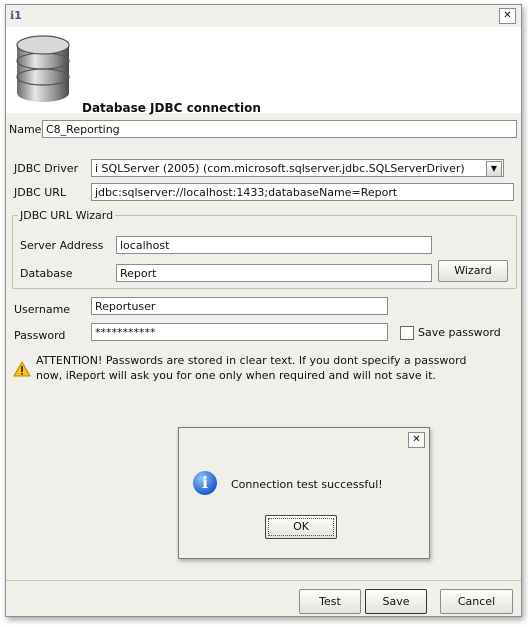 This screenshot has width=528, height=627. Describe the element at coordinates (274, 273) in the screenshot. I see `database-field: Report` at that location.